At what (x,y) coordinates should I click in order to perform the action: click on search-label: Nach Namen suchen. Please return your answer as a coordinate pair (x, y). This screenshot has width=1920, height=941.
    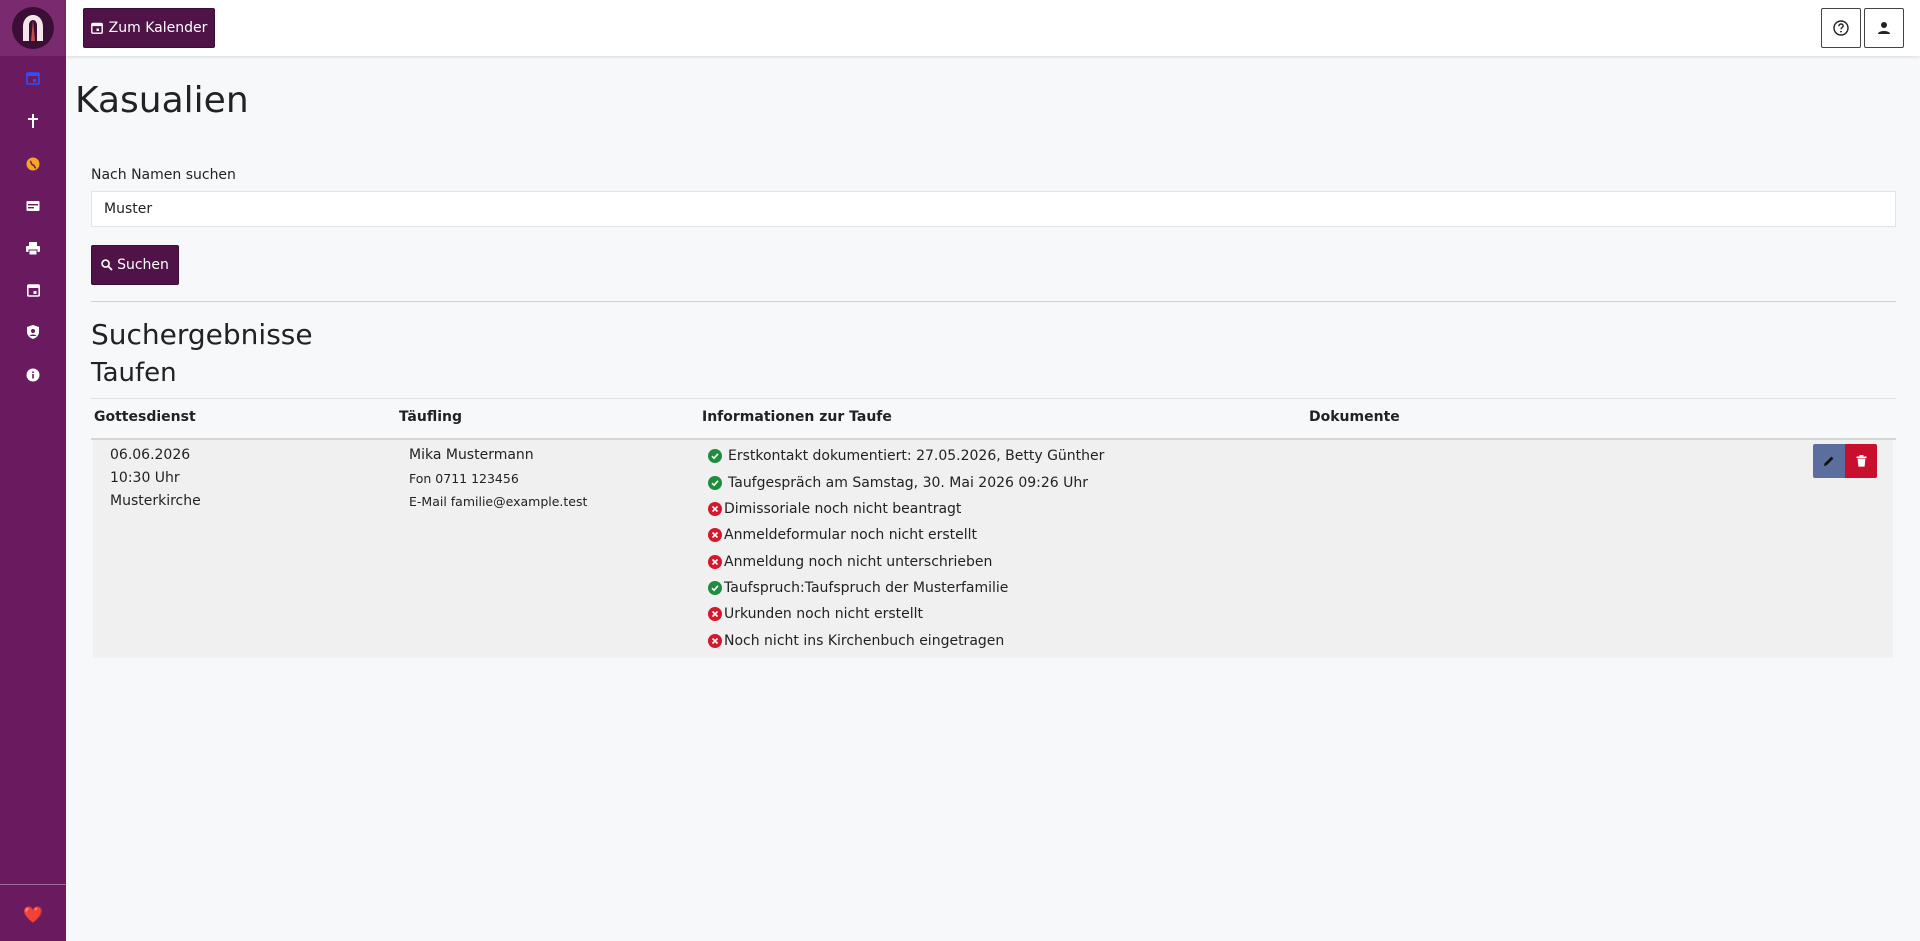
    Looking at the image, I should click on (163, 175).